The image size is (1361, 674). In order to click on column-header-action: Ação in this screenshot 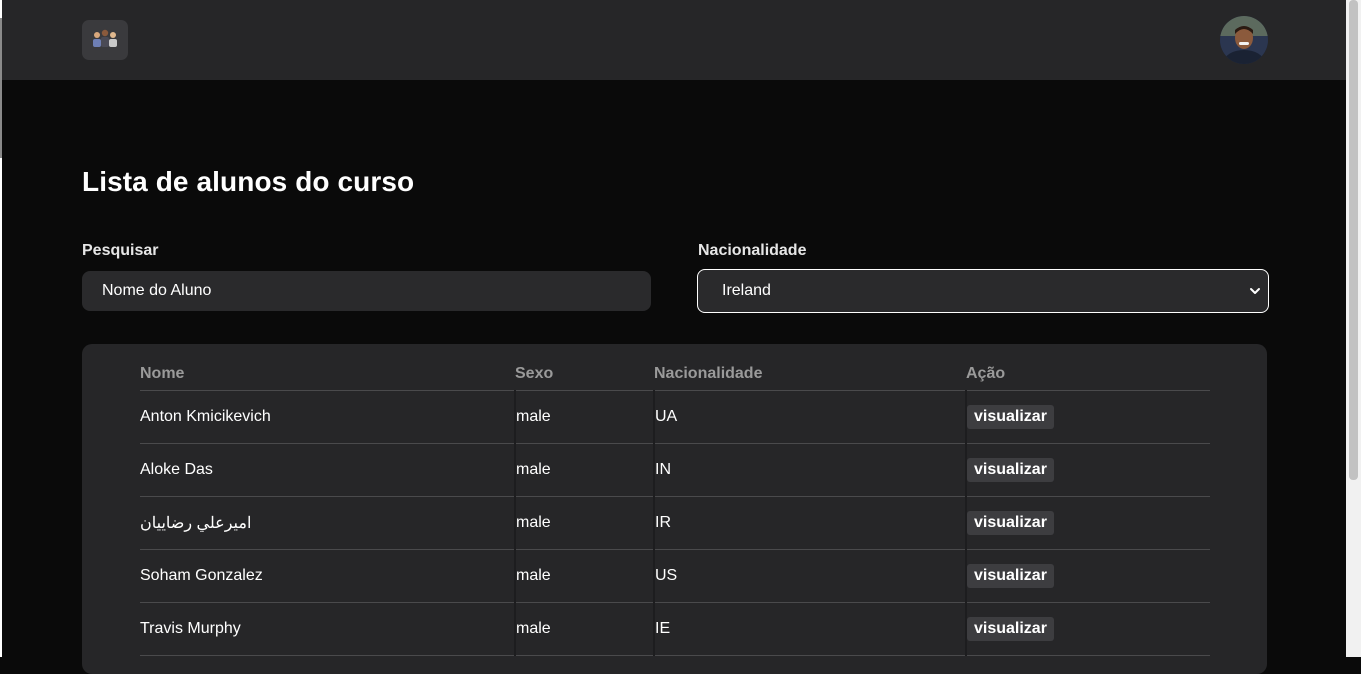, I will do `click(1088, 376)`.